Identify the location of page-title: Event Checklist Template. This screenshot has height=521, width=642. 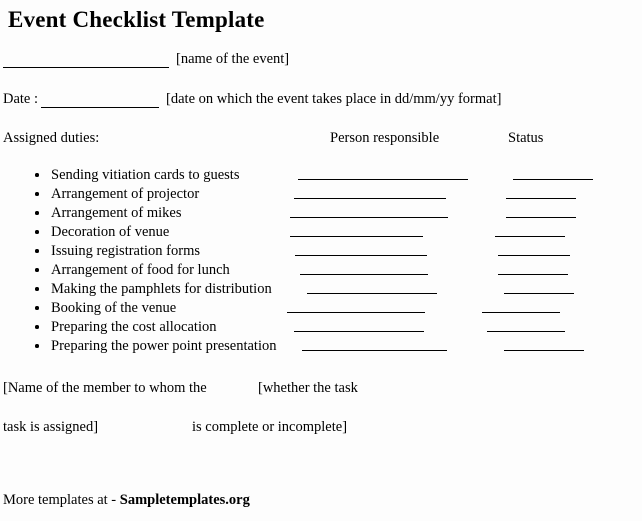
(136, 19).